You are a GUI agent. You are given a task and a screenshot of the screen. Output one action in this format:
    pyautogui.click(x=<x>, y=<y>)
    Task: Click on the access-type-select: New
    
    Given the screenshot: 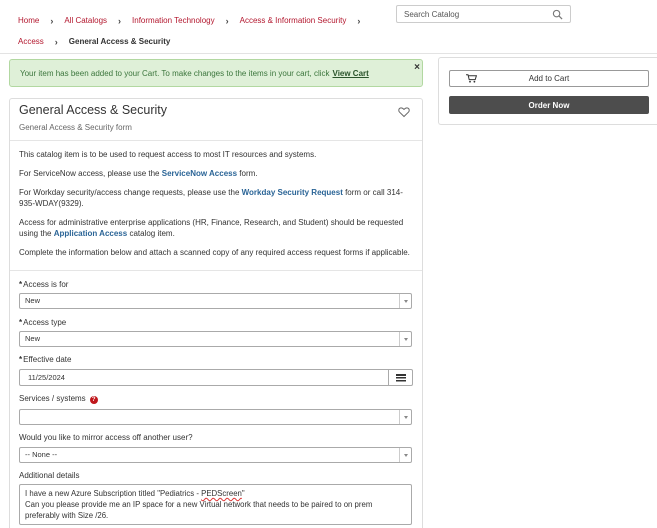 What is the action you would take?
    pyautogui.click(x=215, y=339)
    